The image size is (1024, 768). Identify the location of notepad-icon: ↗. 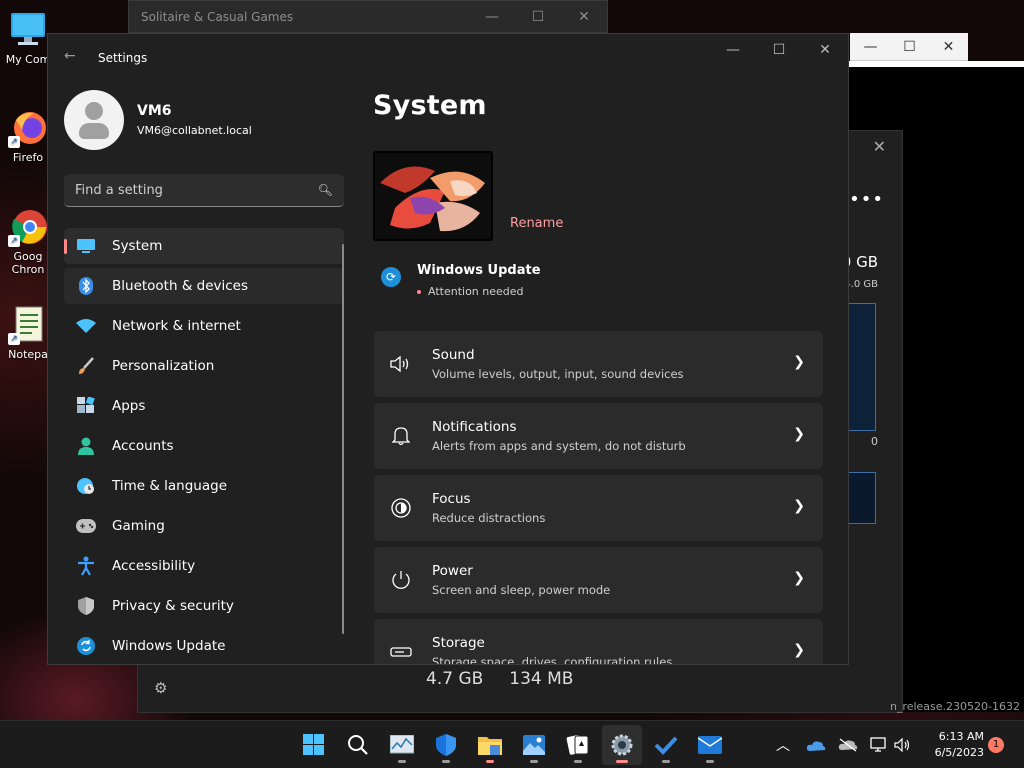
(28, 325).